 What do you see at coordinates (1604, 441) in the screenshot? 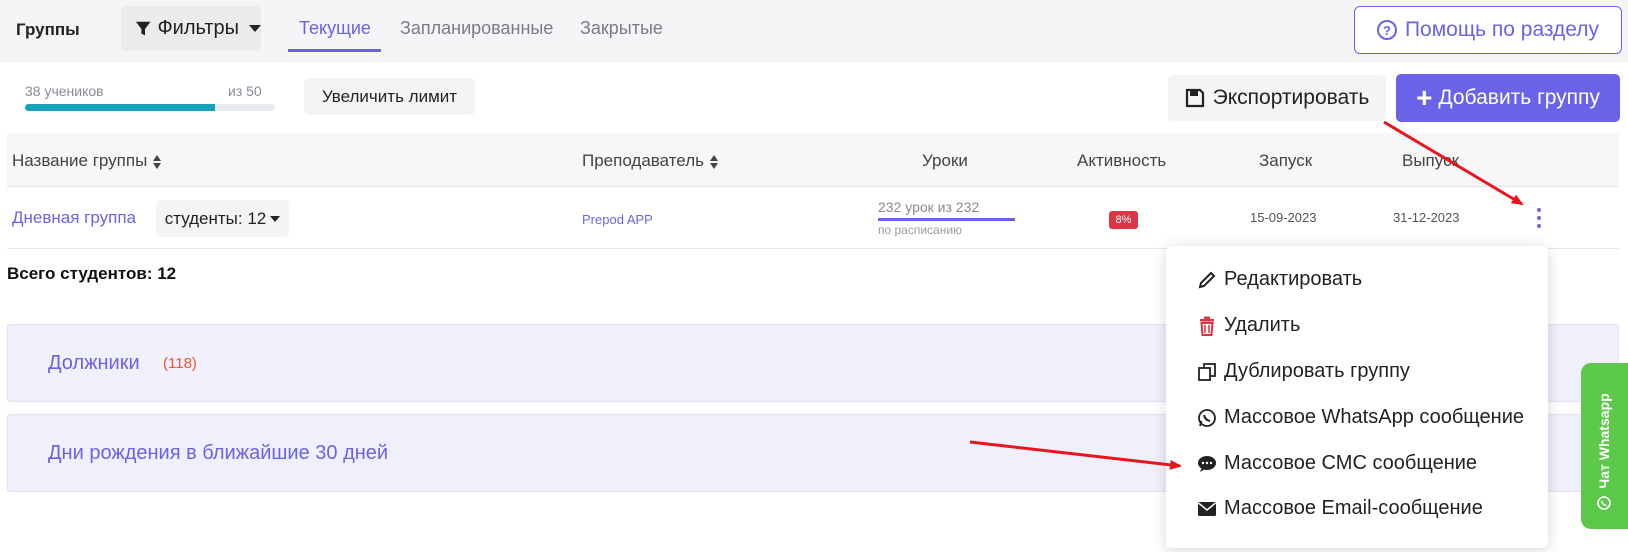
I see `whatsapp-chat-label: Чат Whatsapp` at bounding box center [1604, 441].